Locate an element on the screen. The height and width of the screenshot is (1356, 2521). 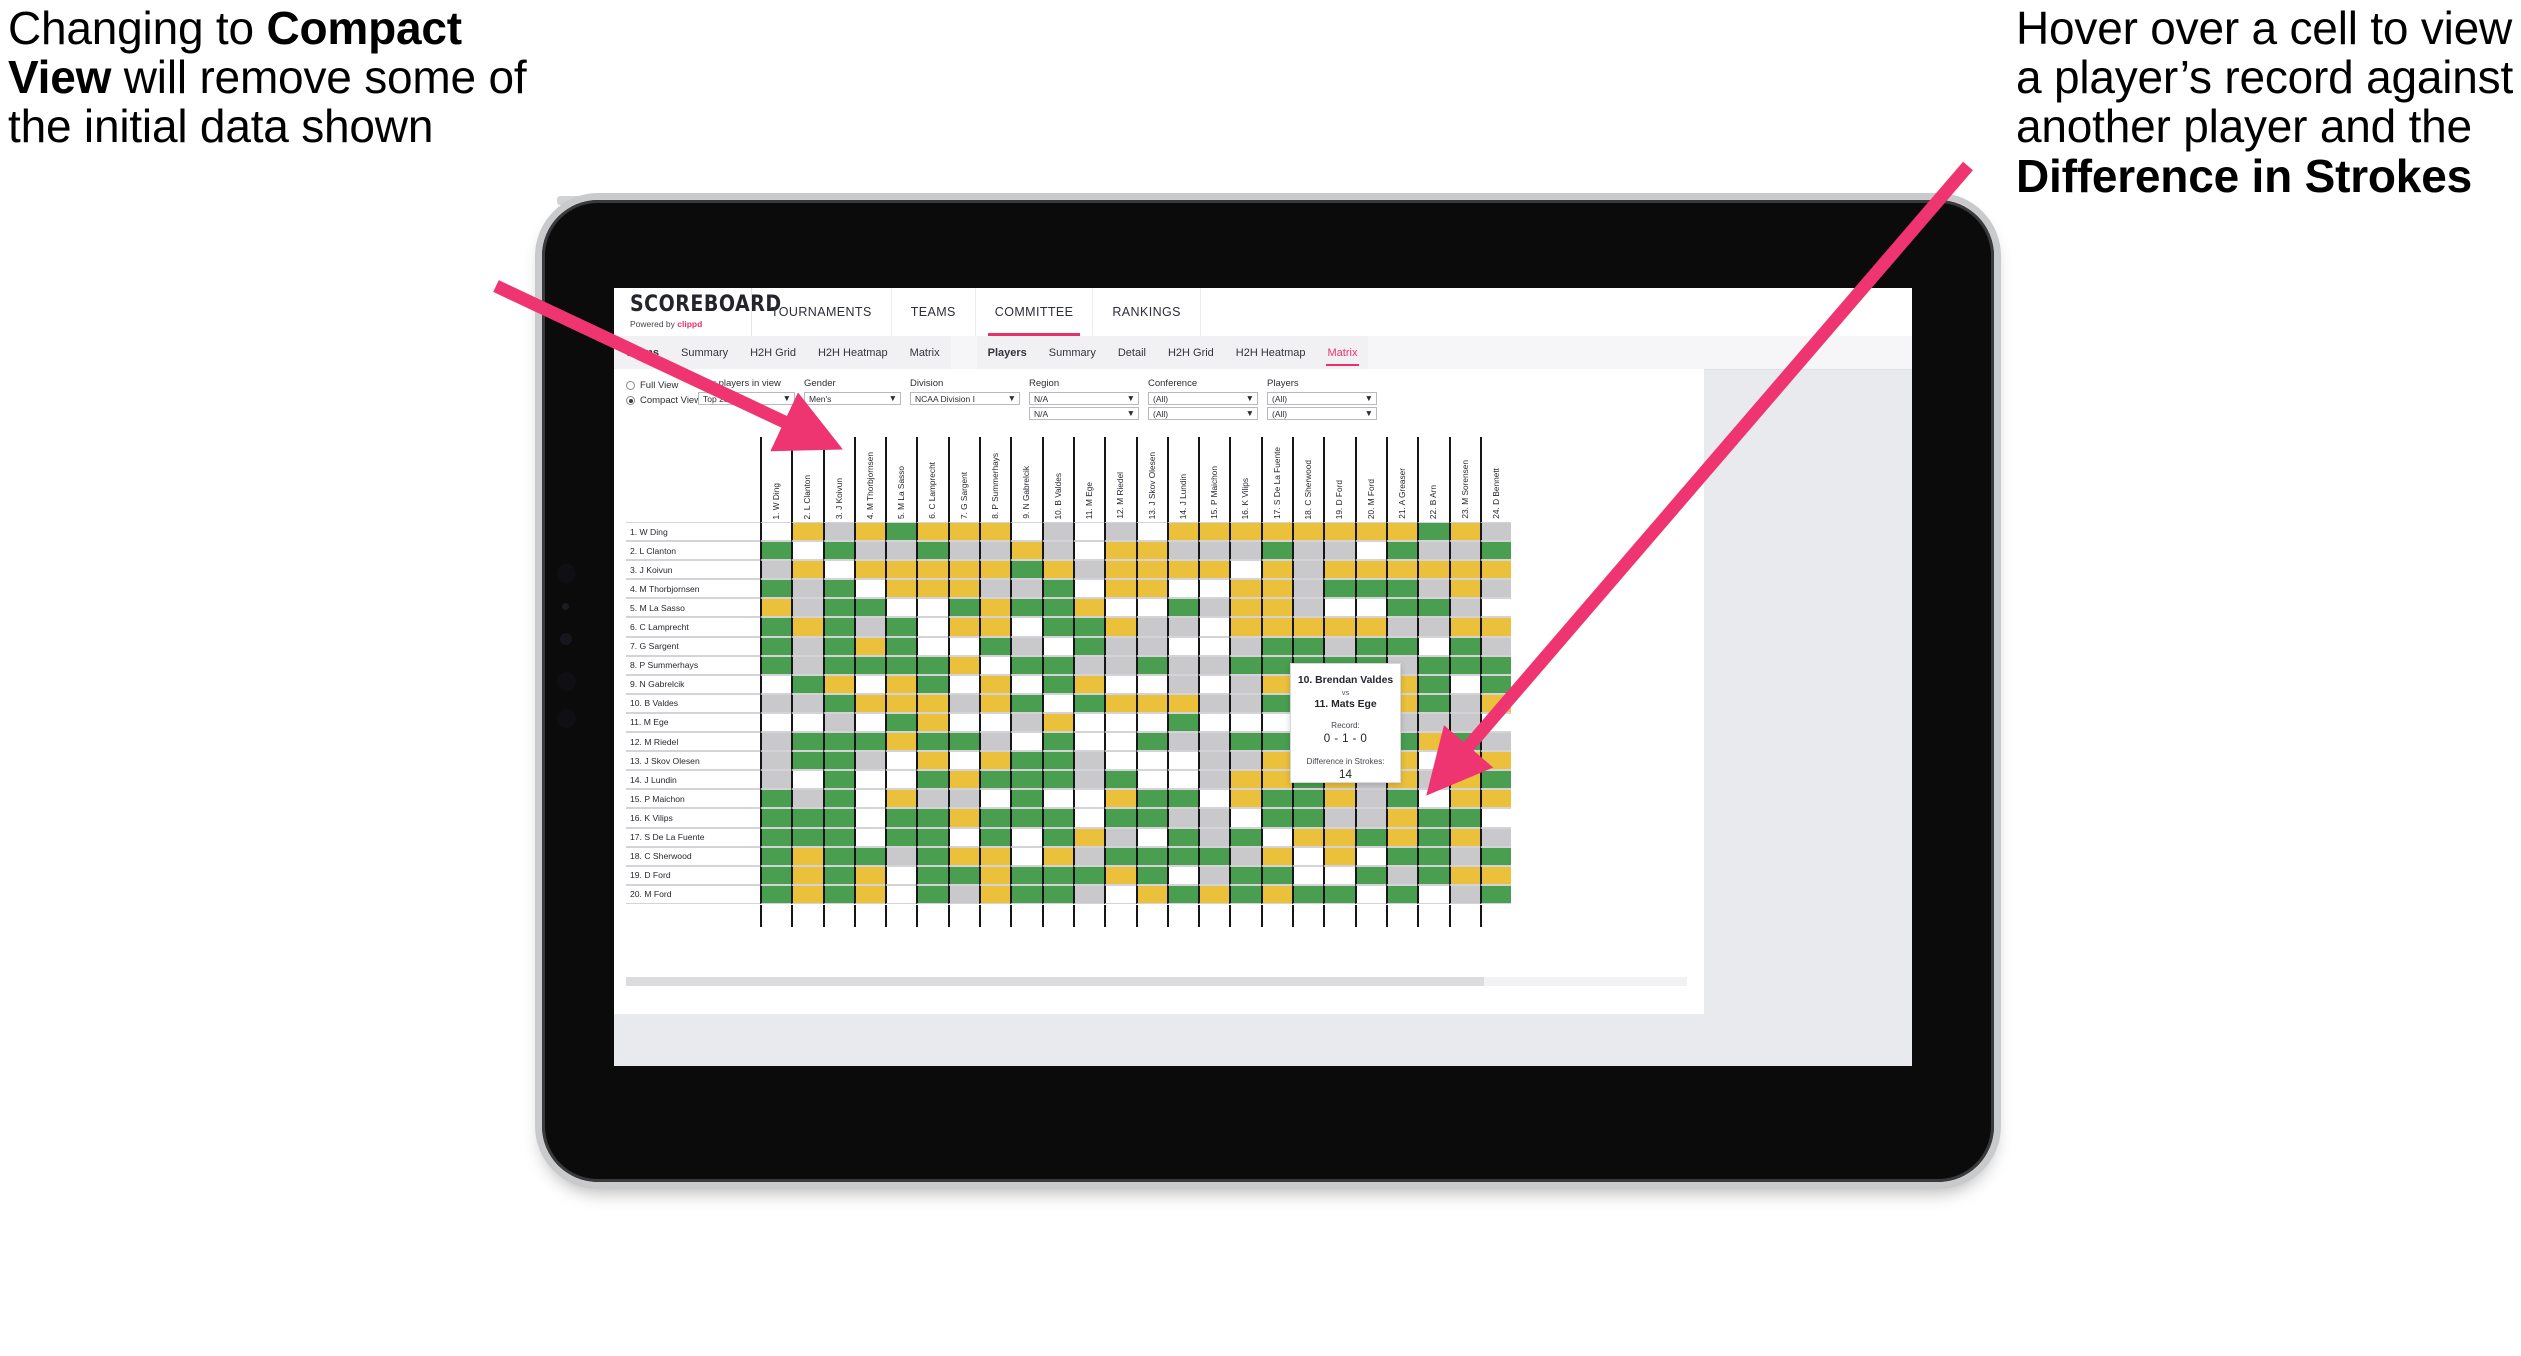
subnav-players-h2h-heatmap: H2H Heatmap is located at coordinates (1271, 352).